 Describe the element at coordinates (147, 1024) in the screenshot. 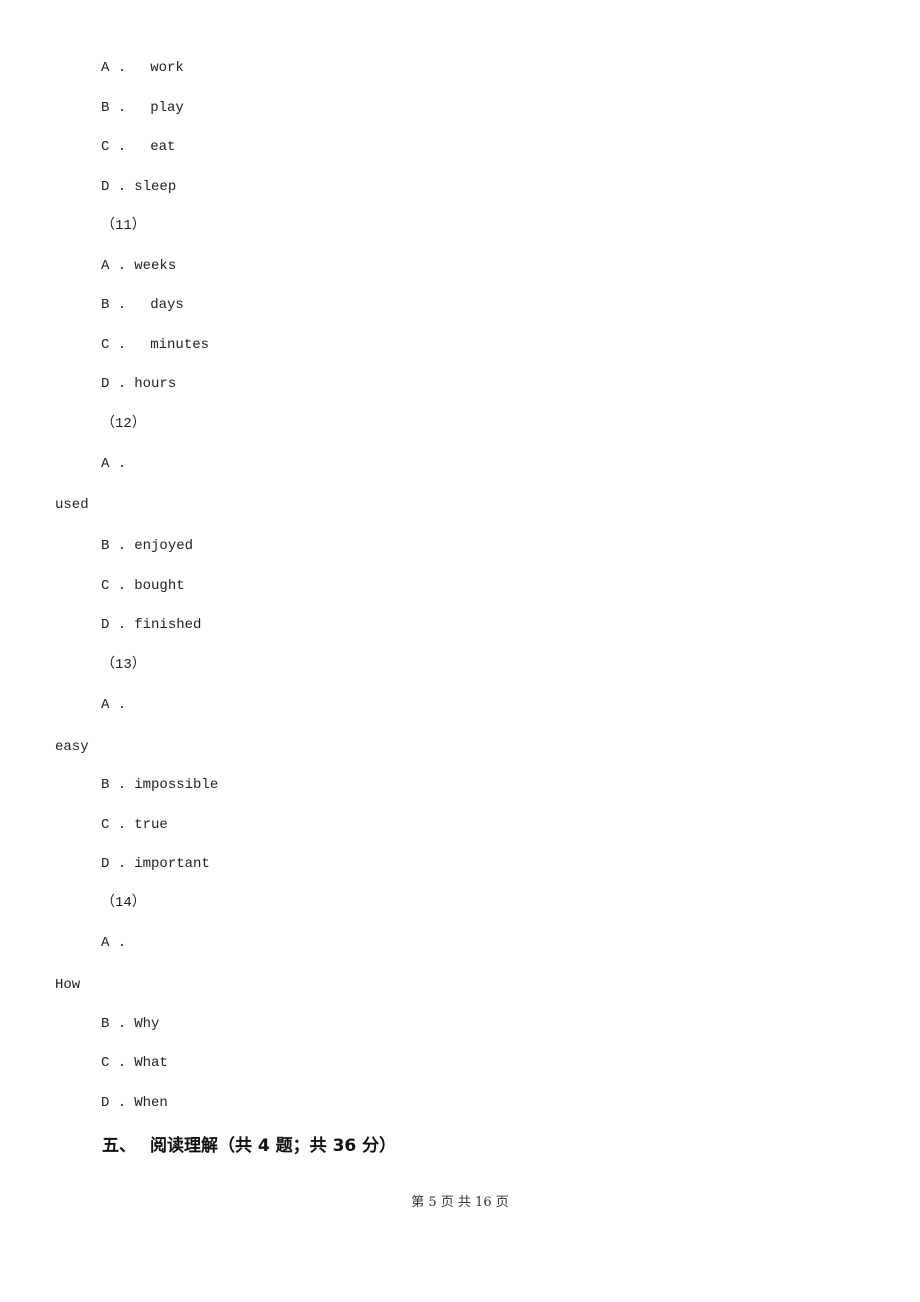

I see `option-text: Why` at that location.